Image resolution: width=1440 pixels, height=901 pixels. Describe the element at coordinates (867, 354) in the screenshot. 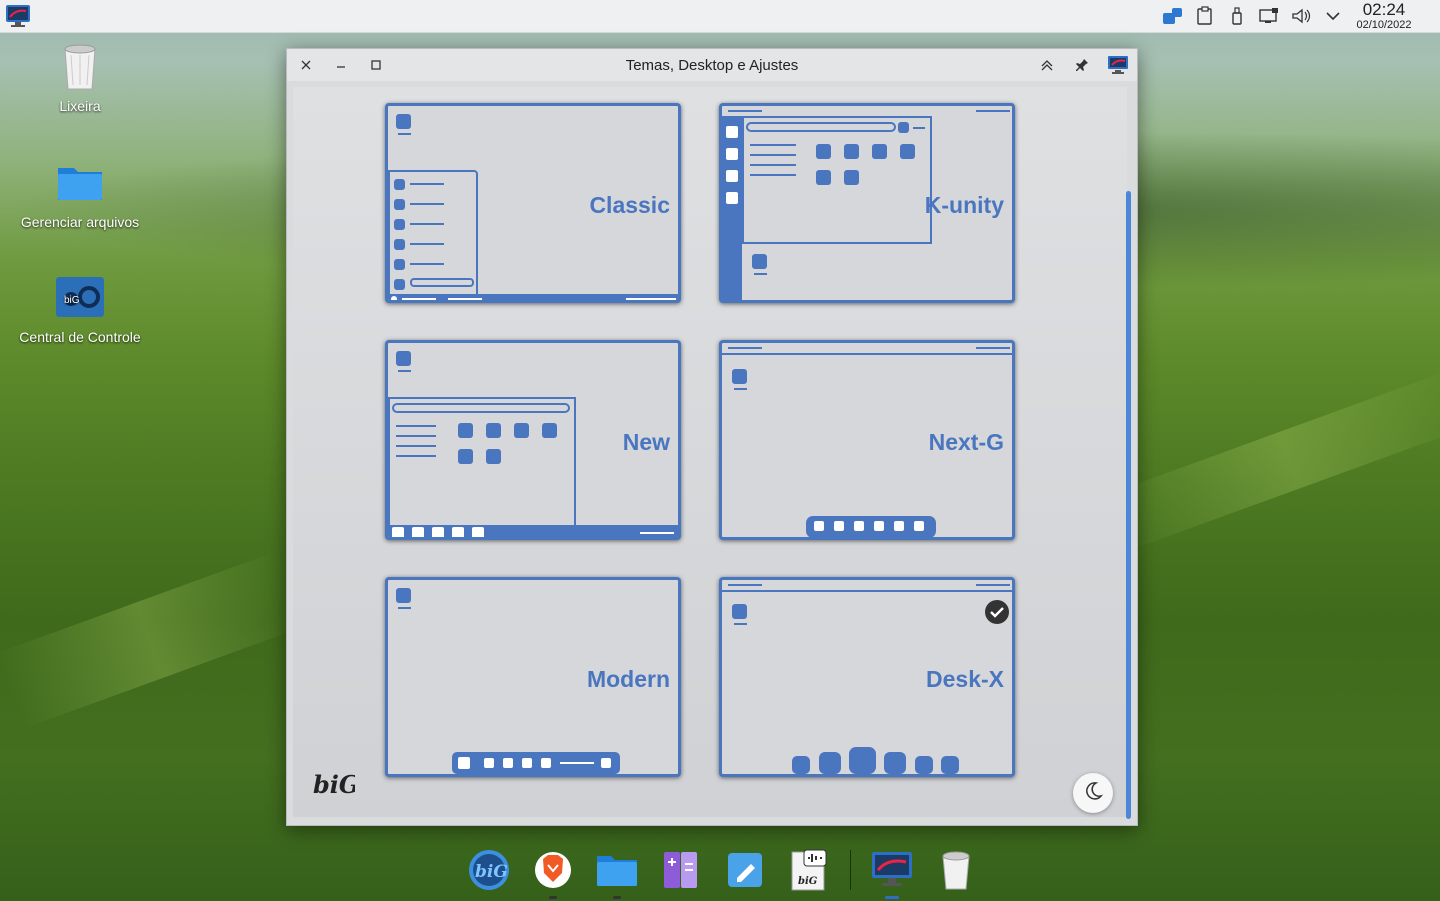

I see `preview-topbar` at that location.